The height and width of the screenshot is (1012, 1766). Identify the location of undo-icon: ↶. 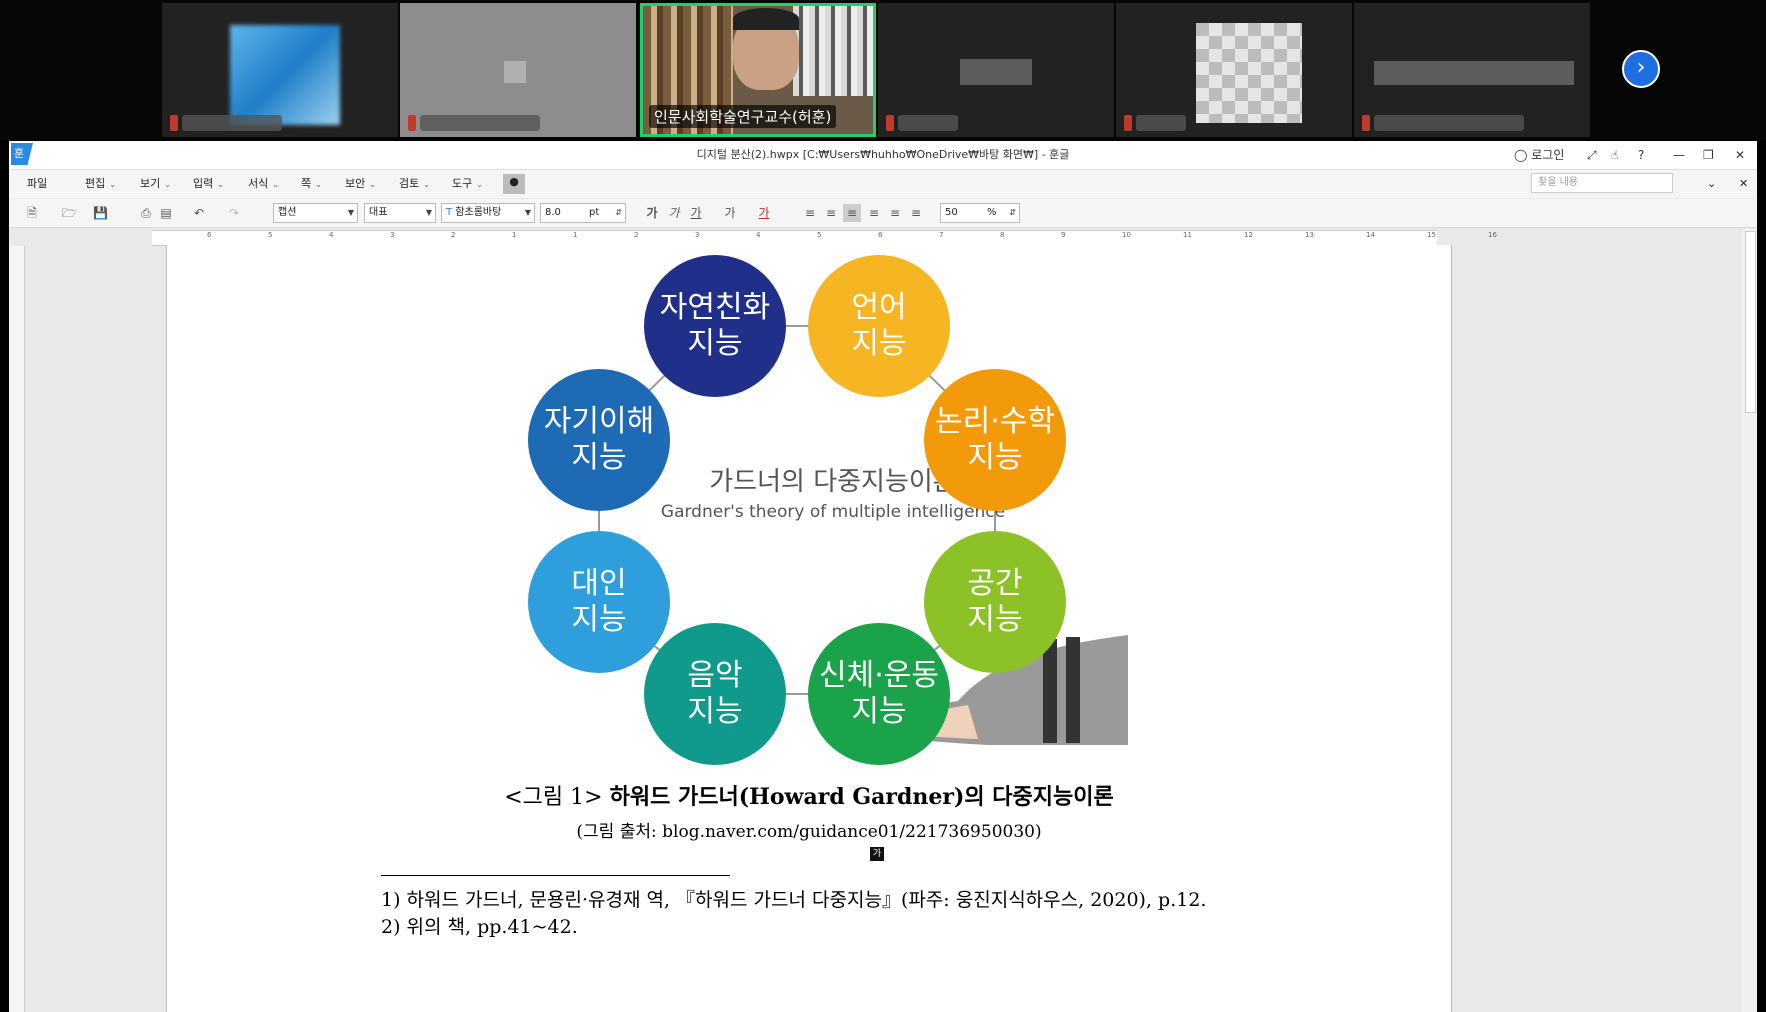
(199, 213).